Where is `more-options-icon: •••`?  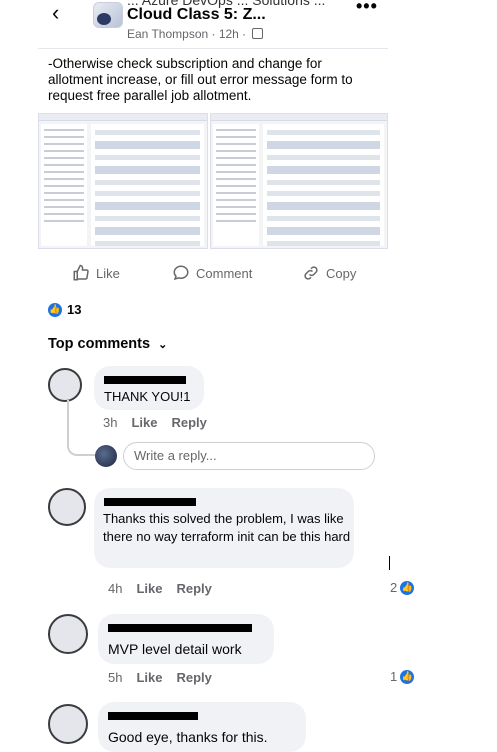 more-options-icon: ••• is located at coordinates (367, 8).